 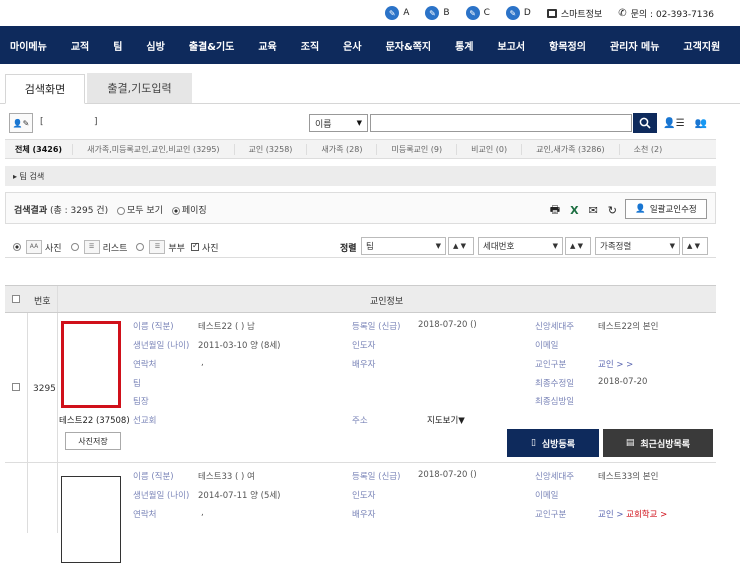 What do you see at coordinates (387, 302) in the screenshot?
I see `header-member-info: 교인정보` at bounding box center [387, 302].